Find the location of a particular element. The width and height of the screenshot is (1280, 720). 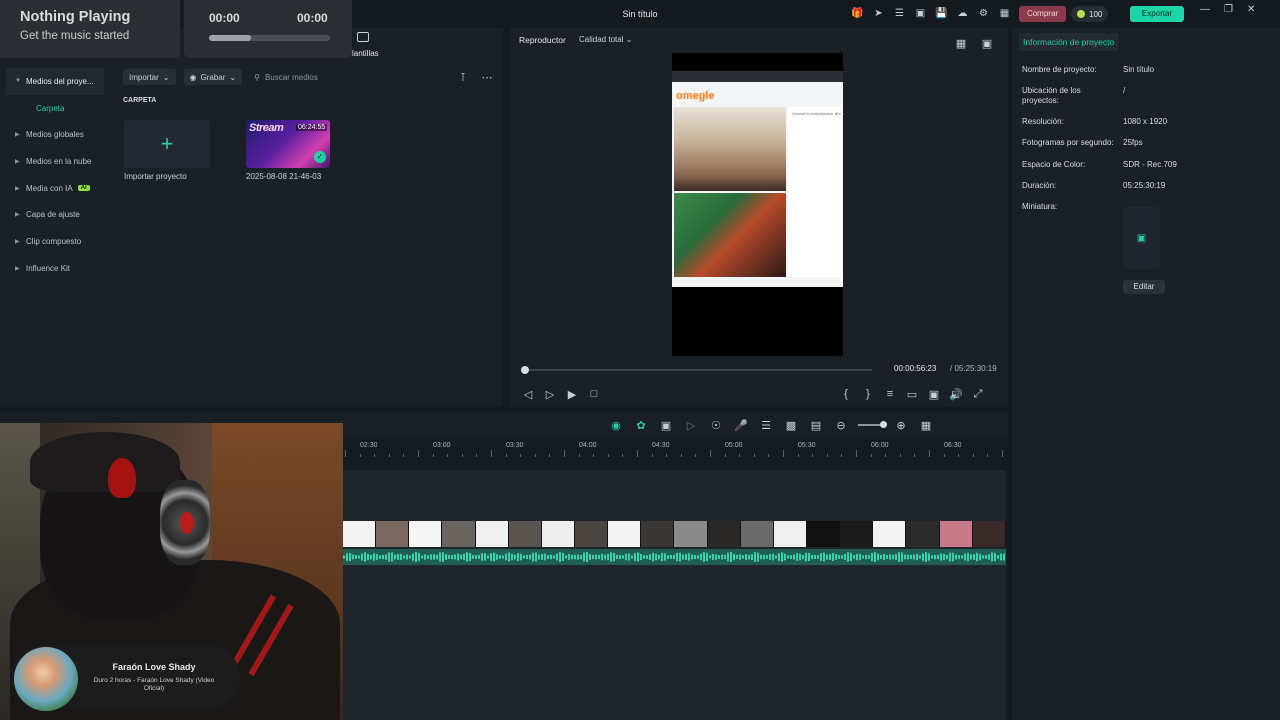

layout-icon: ▦ is located at coordinates (1004, 13).